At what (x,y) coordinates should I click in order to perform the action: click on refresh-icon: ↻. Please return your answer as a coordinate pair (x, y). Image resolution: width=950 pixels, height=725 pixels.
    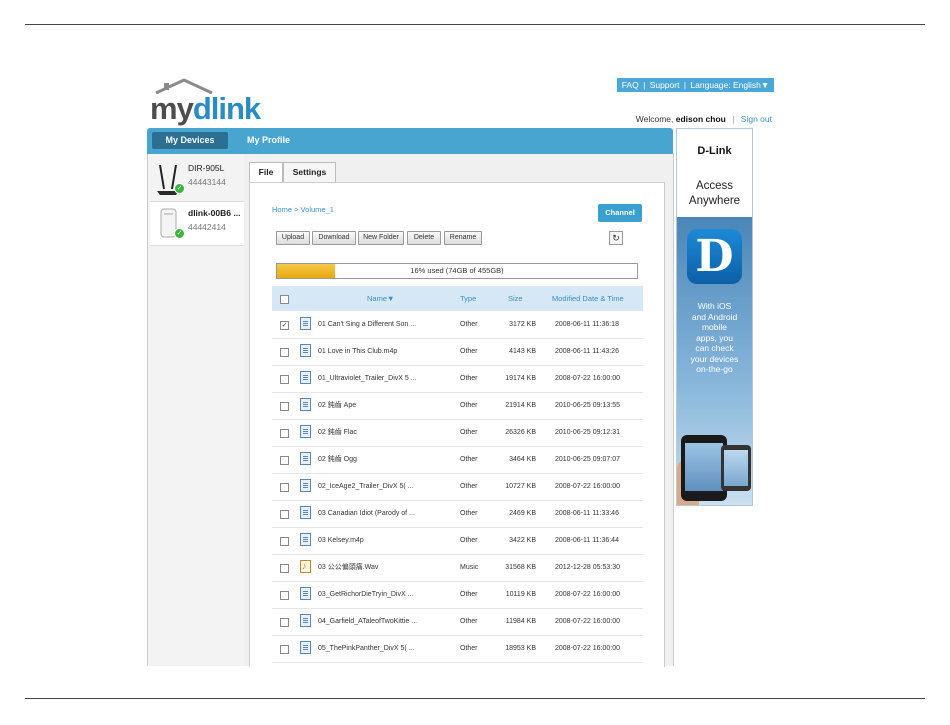
    Looking at the image, I should click on (616, 238).